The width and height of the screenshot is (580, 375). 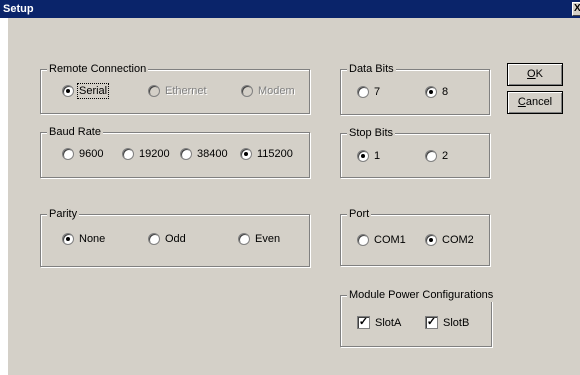 What do you see at coordinates (377, 156) in the screenshot?
I see `radio-stop-bits-1-label: 1` at bounding box center [377, 156].